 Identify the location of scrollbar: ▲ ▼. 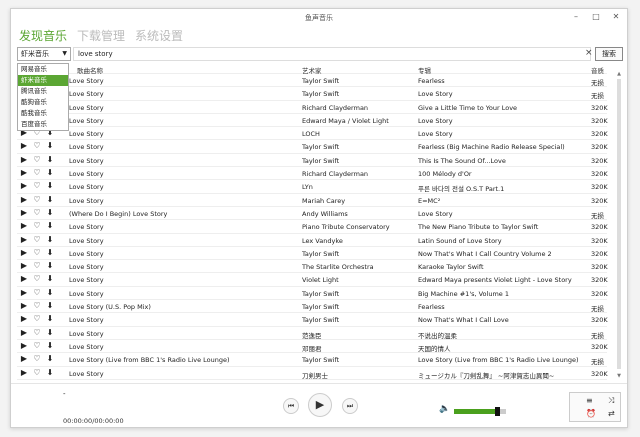
(619, 225).